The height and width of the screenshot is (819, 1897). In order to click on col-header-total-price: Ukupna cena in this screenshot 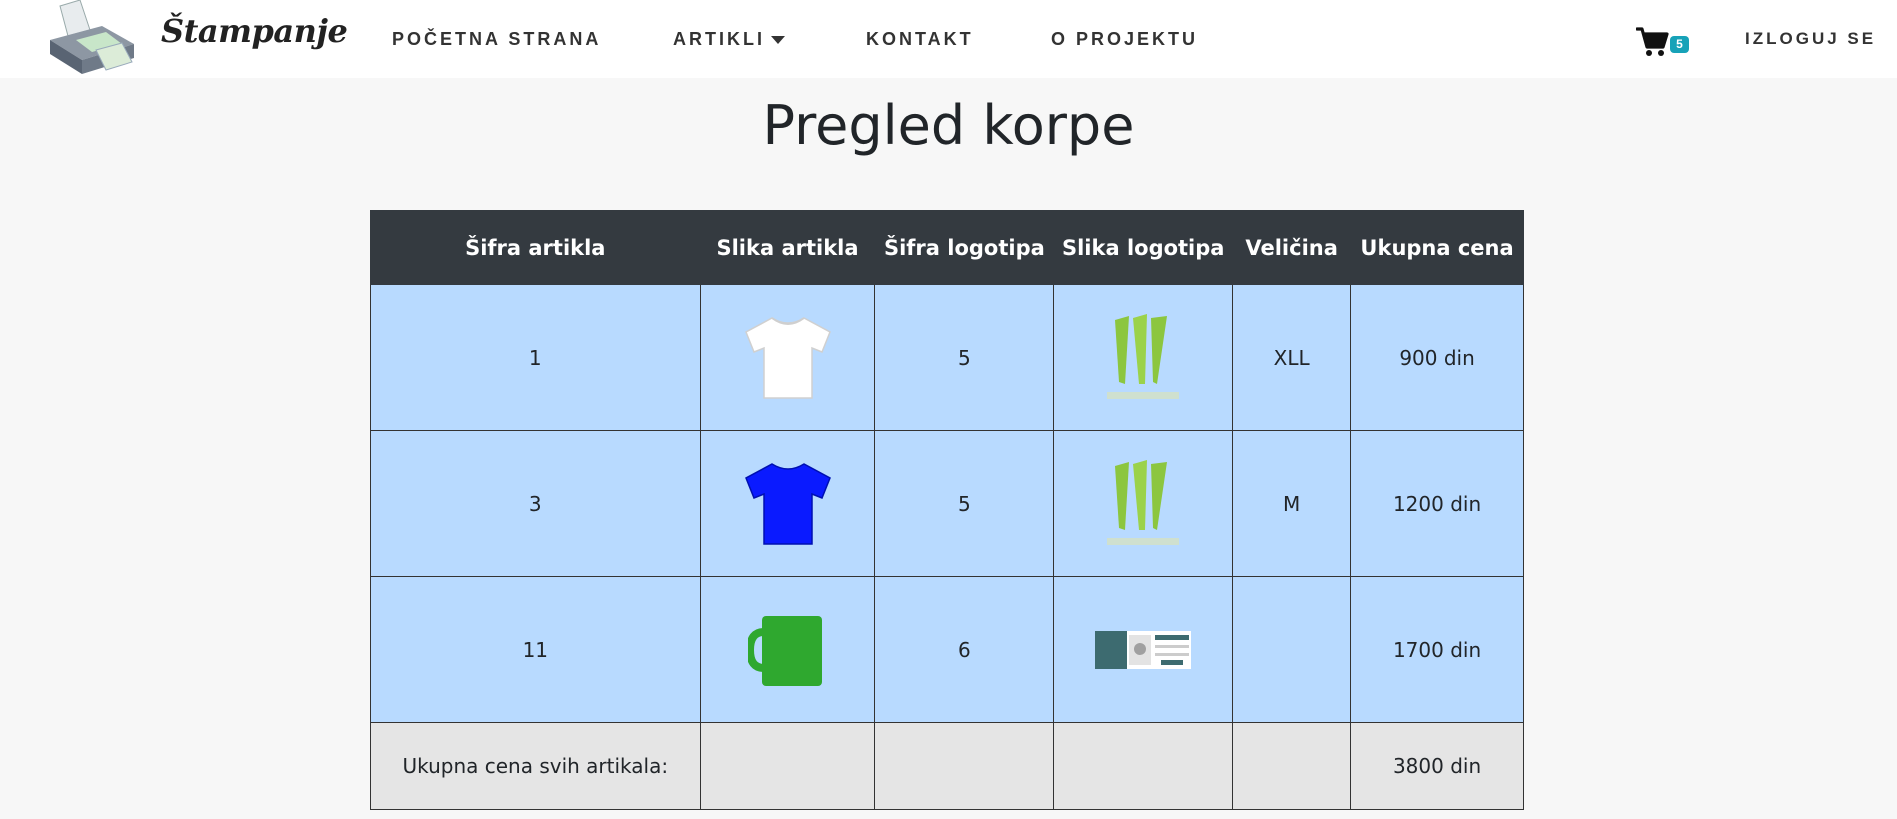, I will do `click(1437, 247)`.